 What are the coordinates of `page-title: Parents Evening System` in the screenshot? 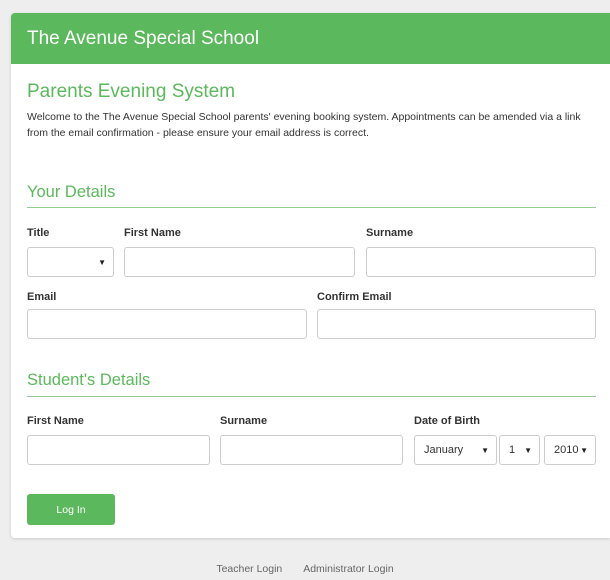 It's located at (131, 91).